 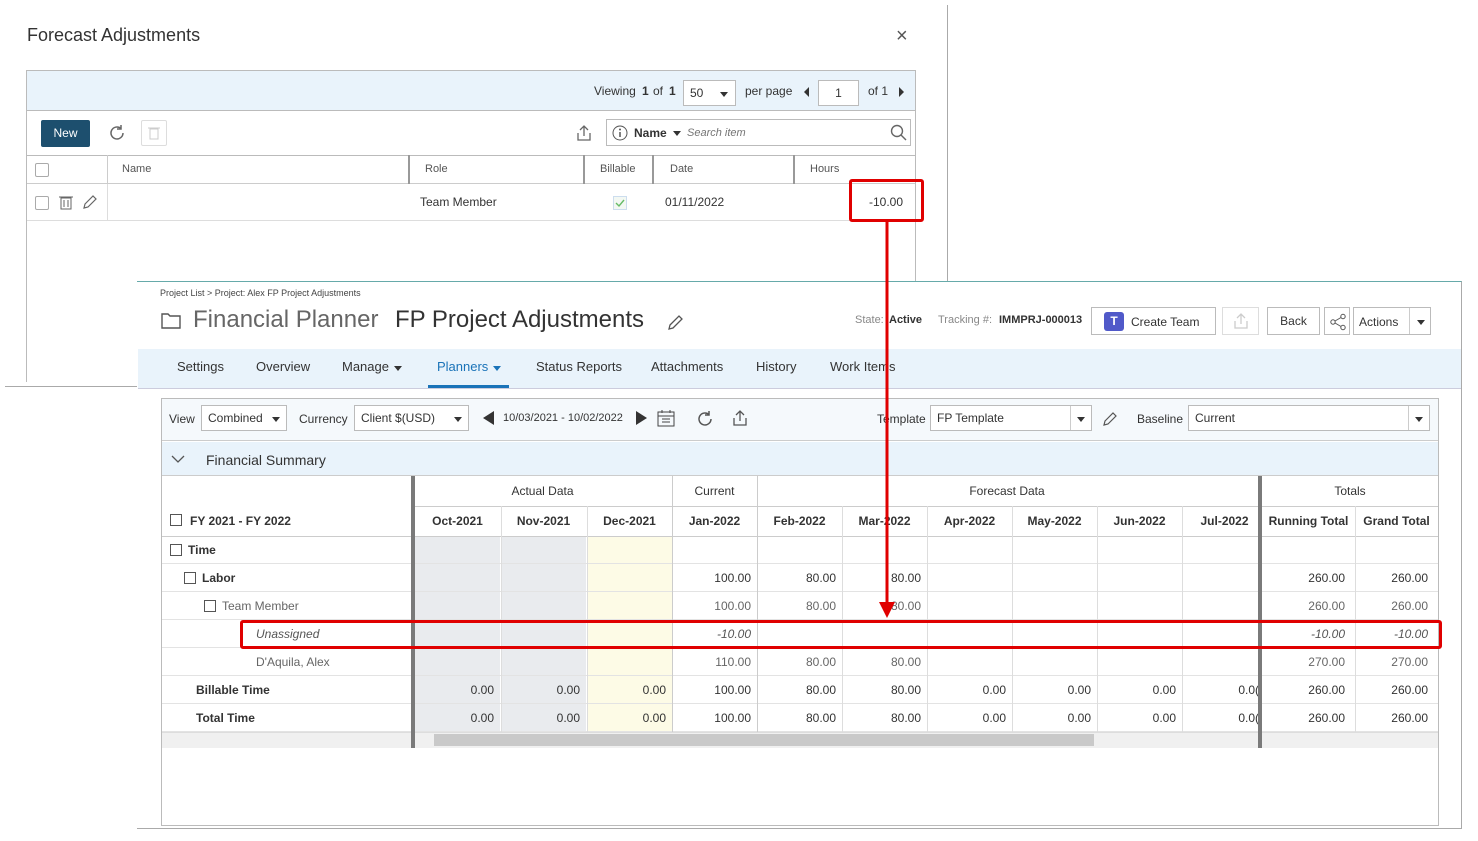 I want to click on view-select: Combined, so click(x=244, y=418).